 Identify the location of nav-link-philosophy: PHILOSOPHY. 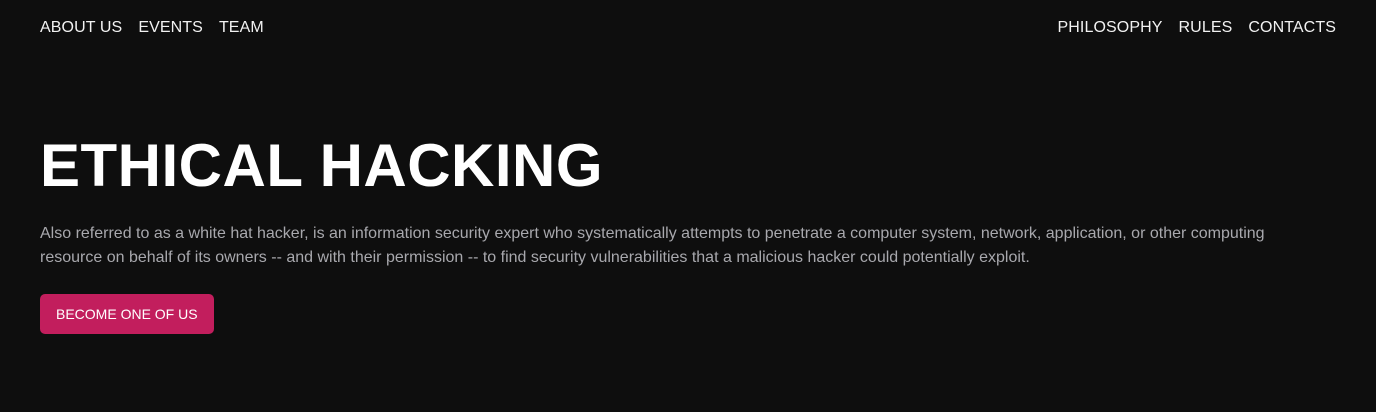
(1109, 28).